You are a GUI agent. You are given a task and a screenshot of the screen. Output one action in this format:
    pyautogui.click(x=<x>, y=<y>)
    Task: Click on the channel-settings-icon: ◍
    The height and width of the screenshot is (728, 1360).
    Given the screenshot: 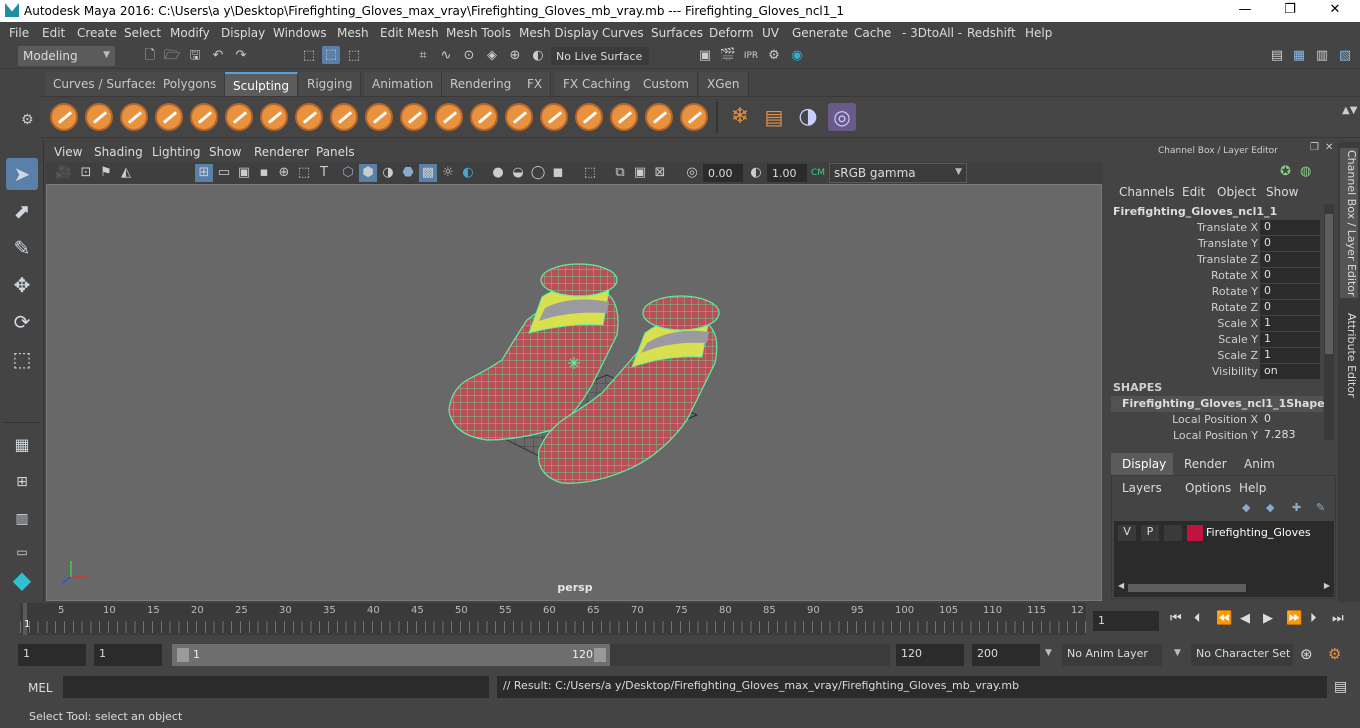 What is the action you would take?
    pyautogui.click(x=1305, y=171)
    